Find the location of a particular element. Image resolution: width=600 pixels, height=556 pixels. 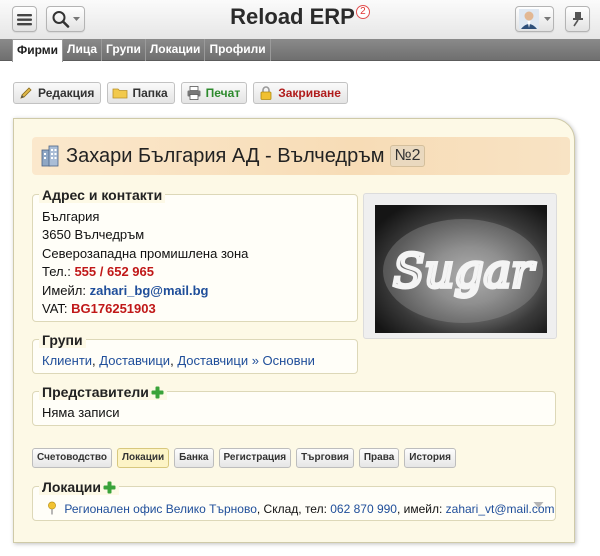

photo-text: Sugar is located at coordinates (464, 271).